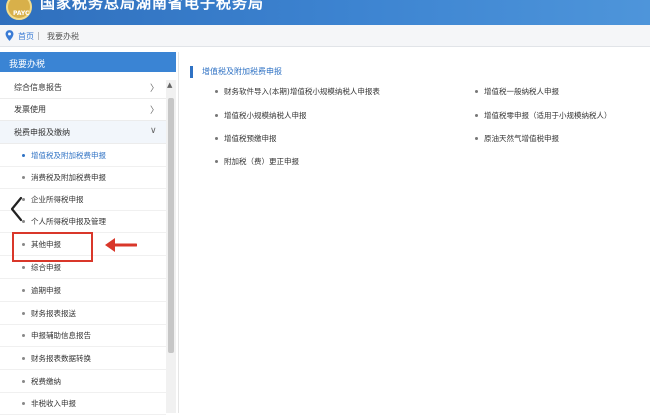 Image resolution: width=650 pixels, height=415 pixels. Describe the element at coordinates (265, 115) in the screenshot. I see `link-label: 增值税小规模纳税人申报` at that location.